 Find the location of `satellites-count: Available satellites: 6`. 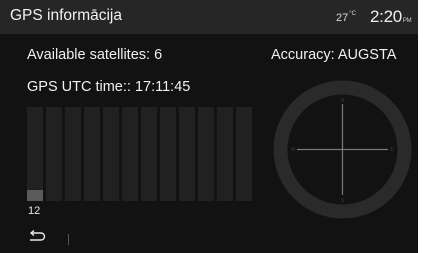

satellites-count: Available satellites: 6 is located at coordinates (95, 55).